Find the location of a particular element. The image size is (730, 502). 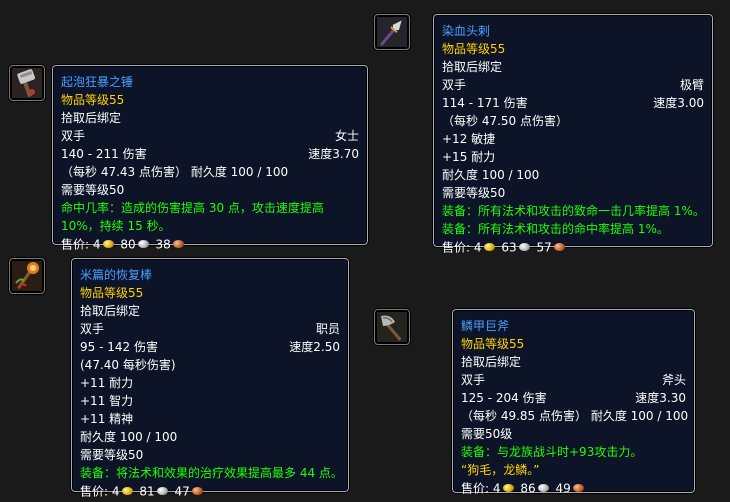

axe-icon is located at coordinates (392, 327).